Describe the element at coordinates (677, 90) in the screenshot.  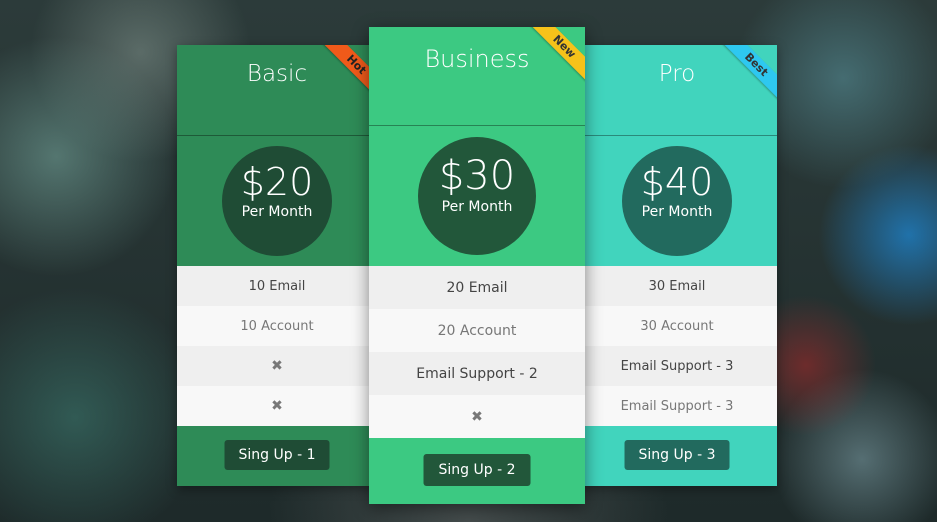
I see `card-header: Pro Best` at that location.